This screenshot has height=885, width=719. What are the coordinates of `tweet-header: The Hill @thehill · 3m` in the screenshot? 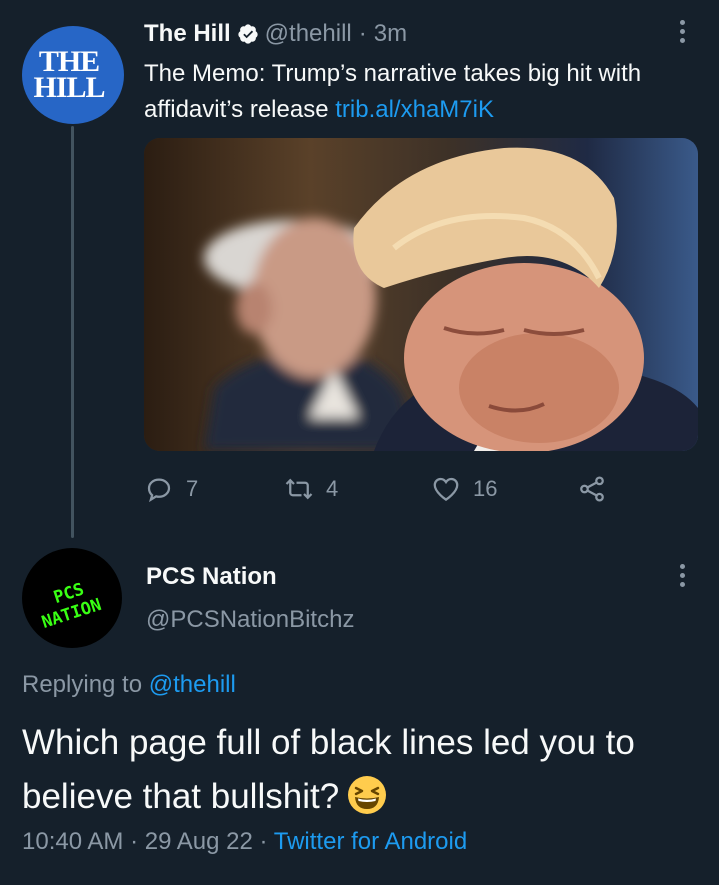 It's located at (275, 34).